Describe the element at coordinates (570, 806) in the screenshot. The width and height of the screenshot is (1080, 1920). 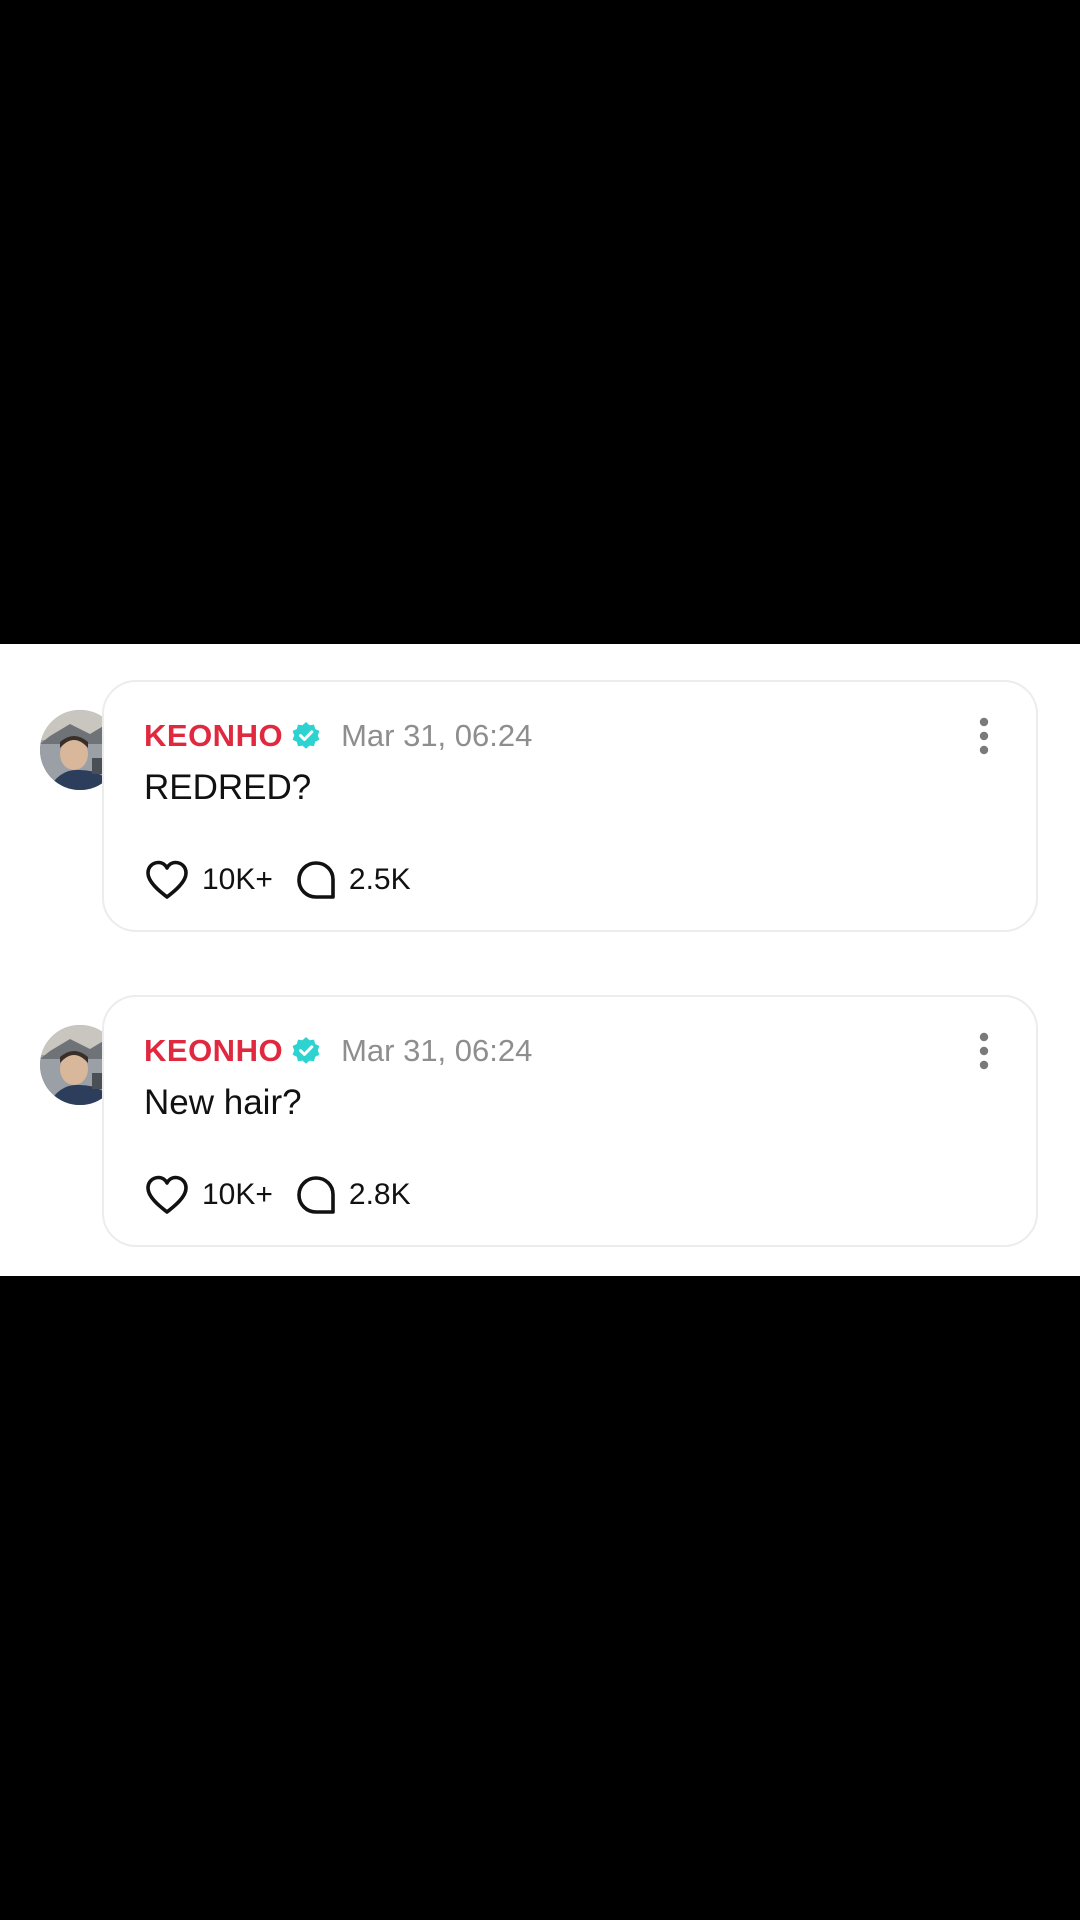
I see `post-card: KEONHO Mar 31, 06:24 REDRED? 10K+ 2.5K` at that location.